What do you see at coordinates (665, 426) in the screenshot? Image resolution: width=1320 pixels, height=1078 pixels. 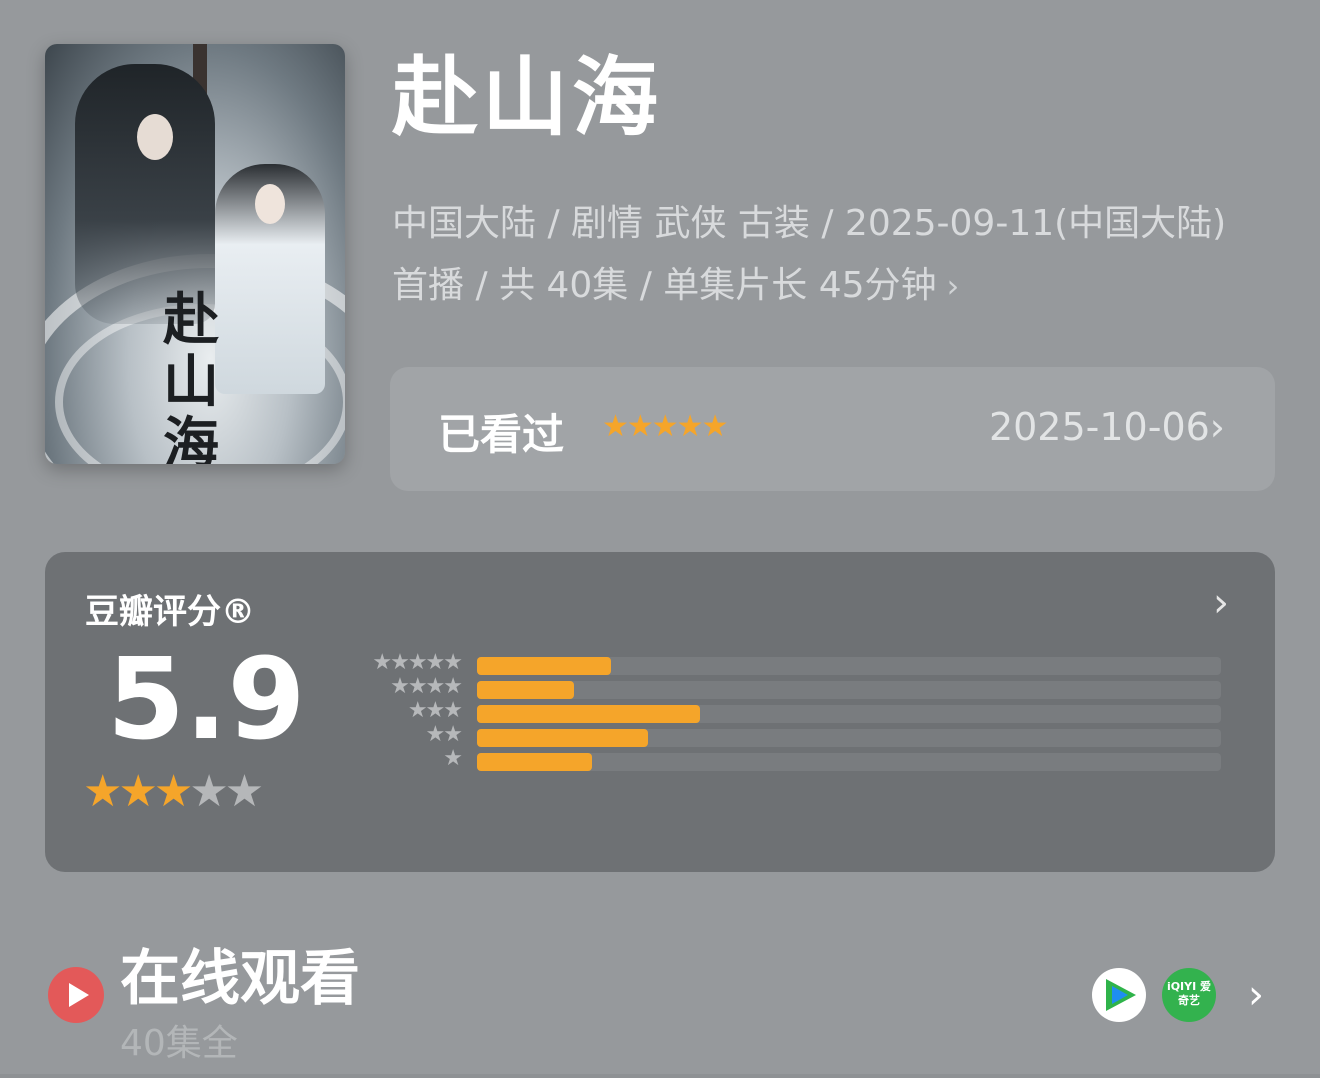 I see `user-rating-stars-icon: ★★★★★` at bounding box center [665, 426].